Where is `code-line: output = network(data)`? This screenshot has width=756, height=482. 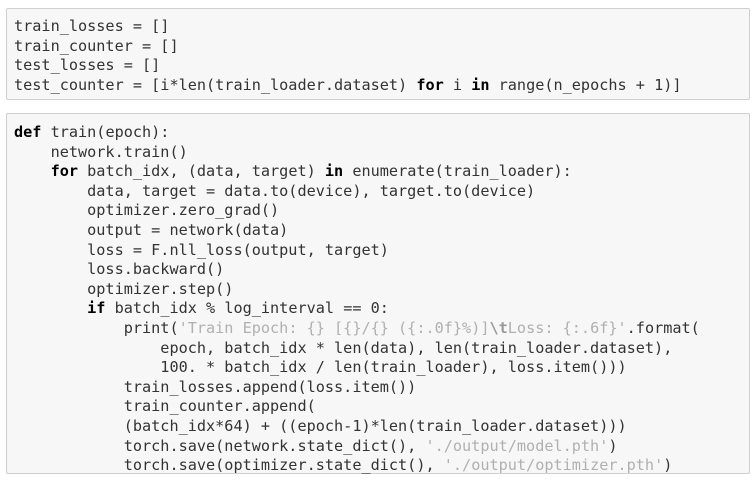
code-line: output = network(data) is located at coordinates (151, 229).